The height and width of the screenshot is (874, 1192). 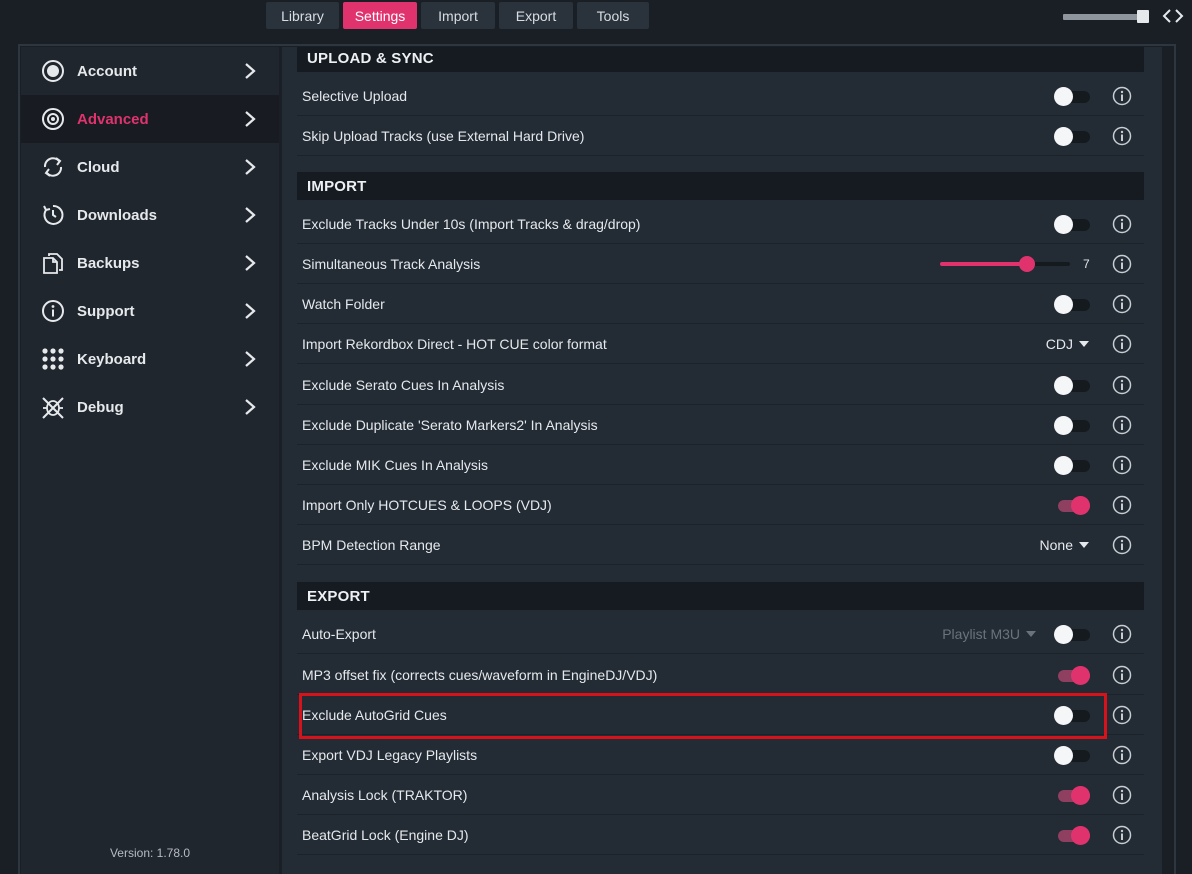 What do you see at coordinates (1086, 263) in the screenshot?
I see `slider-value: 7` at bounding box center [1086, 263].